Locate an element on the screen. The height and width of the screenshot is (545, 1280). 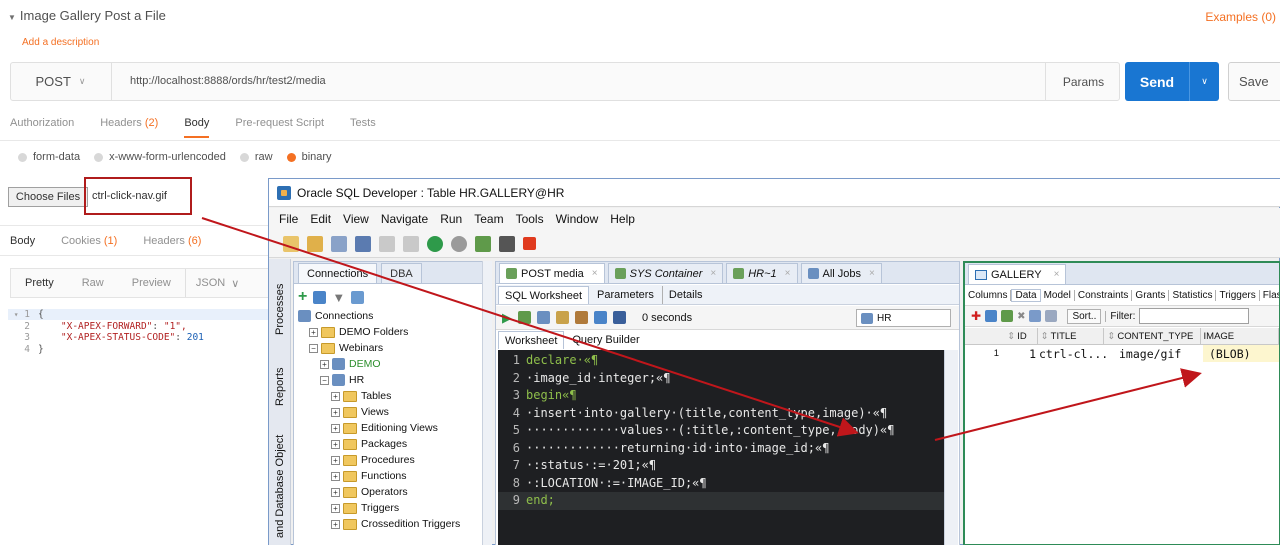
menu-window: Window is located at coordinates (577, 219).